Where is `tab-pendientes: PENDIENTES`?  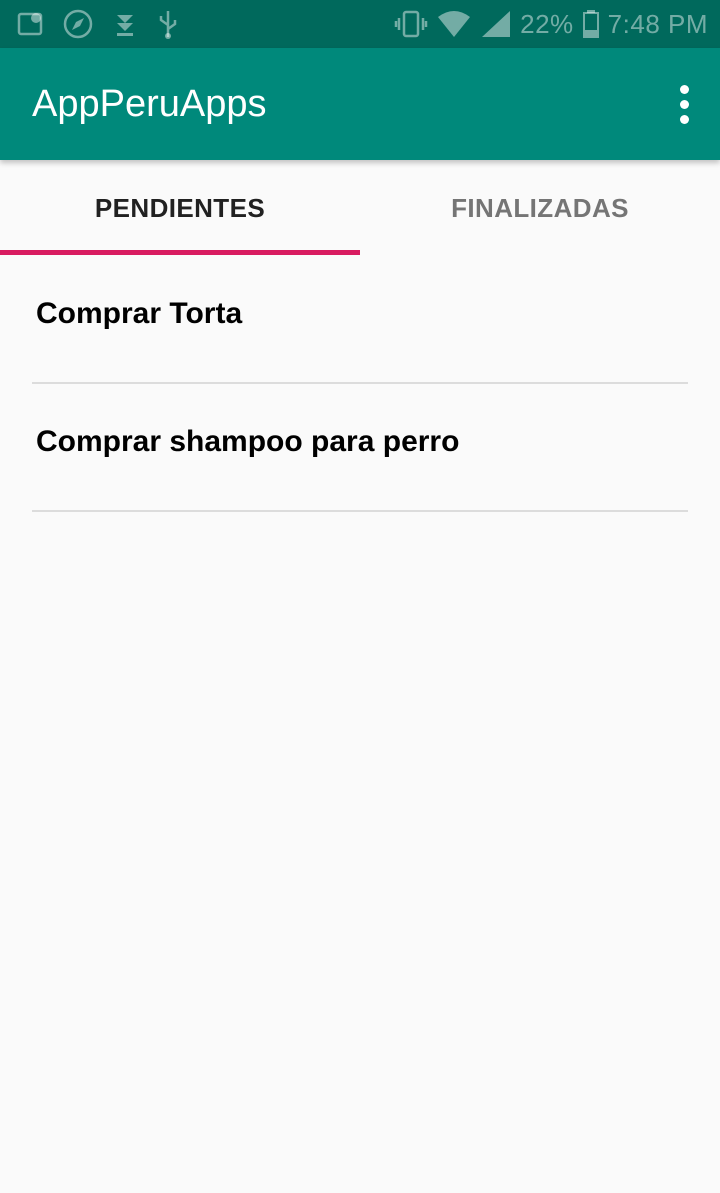 tab-pendientes: PENDIENTES is located at coordinates (180, 208).